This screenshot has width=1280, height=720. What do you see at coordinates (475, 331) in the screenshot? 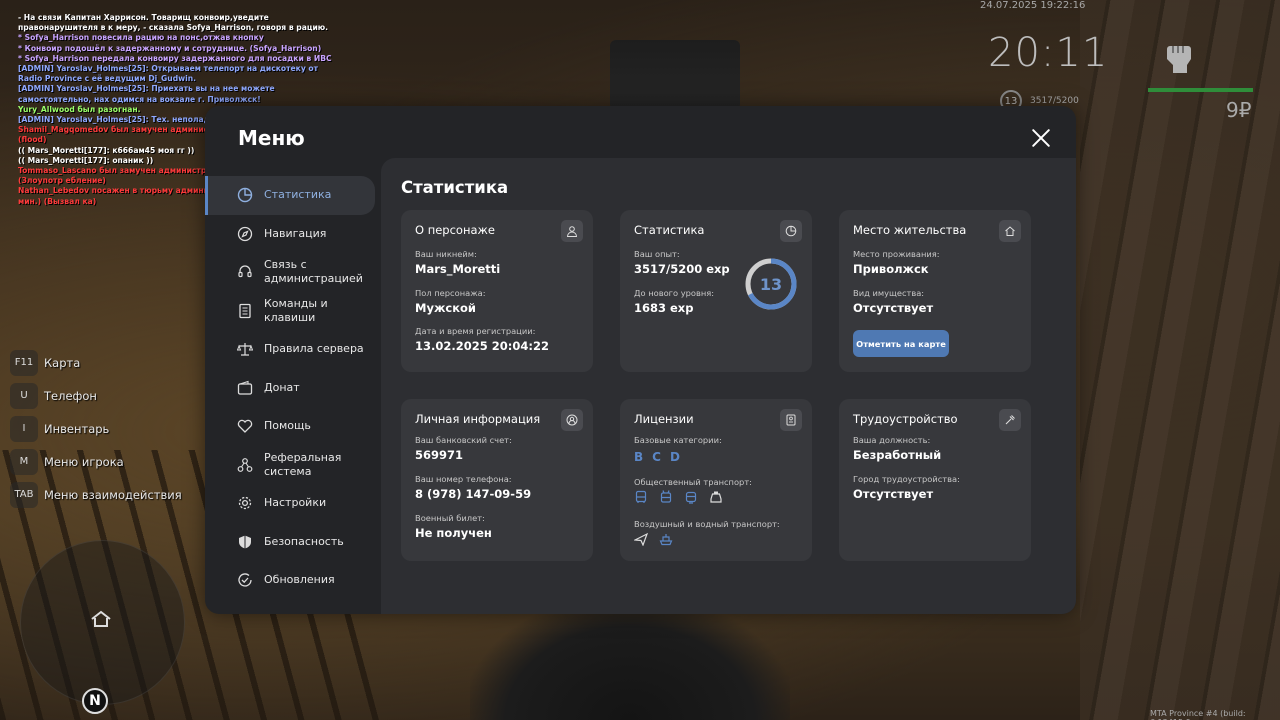
I see `field-label: Дата и время регистрации:` at bounding box center [475, 331].